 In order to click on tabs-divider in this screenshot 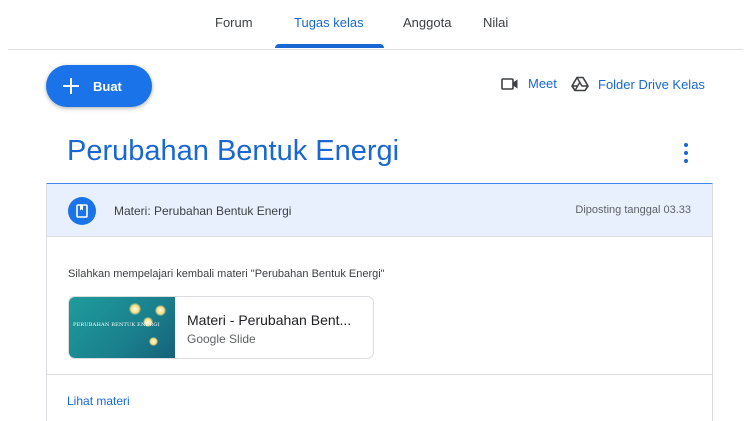, I will do `click(375, 49)`.